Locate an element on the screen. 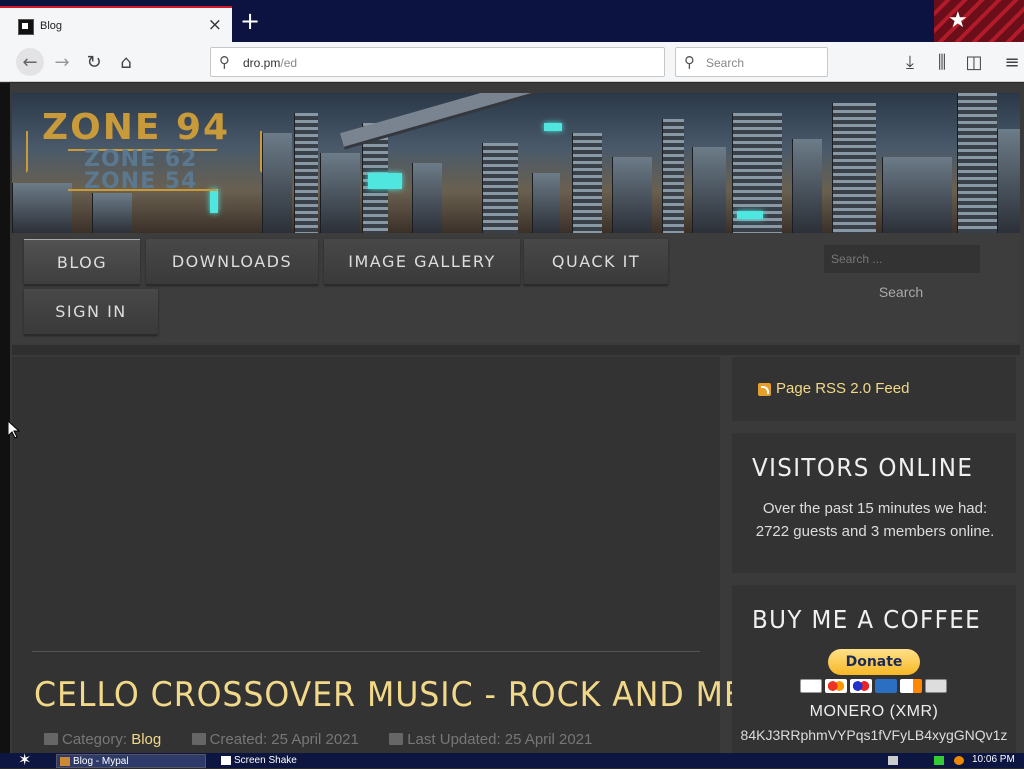  mastercard-icon is located at coordinates (836, 686).